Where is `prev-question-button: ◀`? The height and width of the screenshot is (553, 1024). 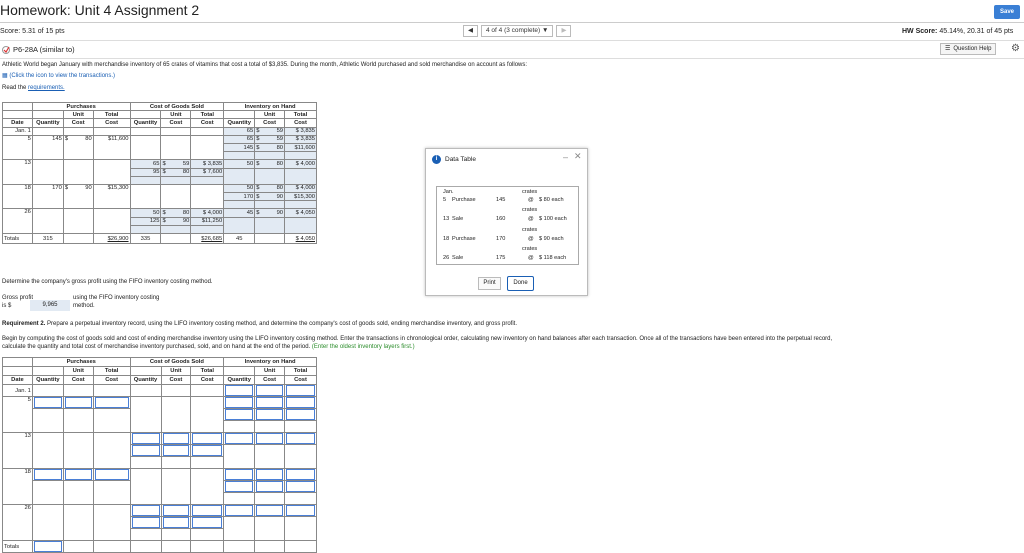 prev-question-button: ◀ is located at coordinates (470, 31).